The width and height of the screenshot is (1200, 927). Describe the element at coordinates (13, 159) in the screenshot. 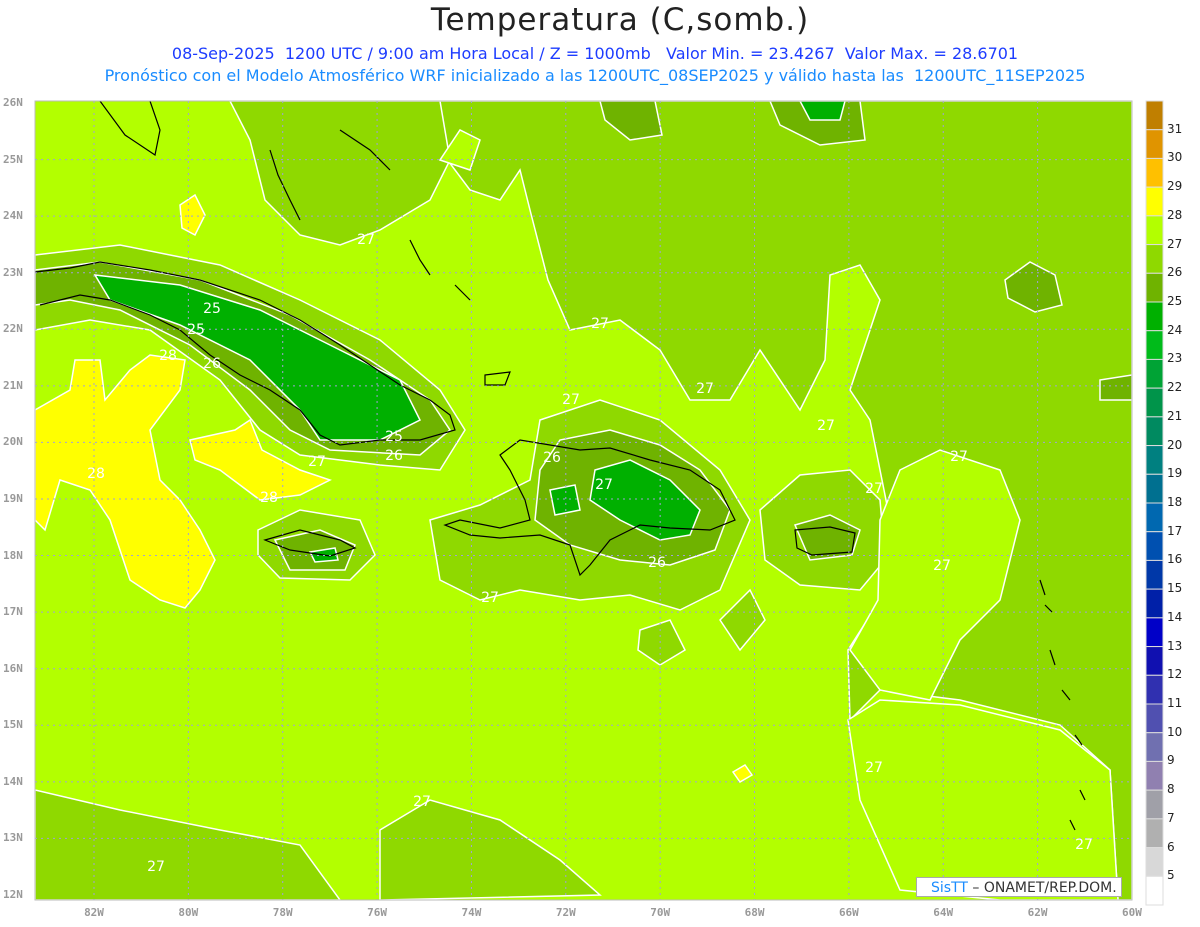

I see `lat-label: 25N` at that location.